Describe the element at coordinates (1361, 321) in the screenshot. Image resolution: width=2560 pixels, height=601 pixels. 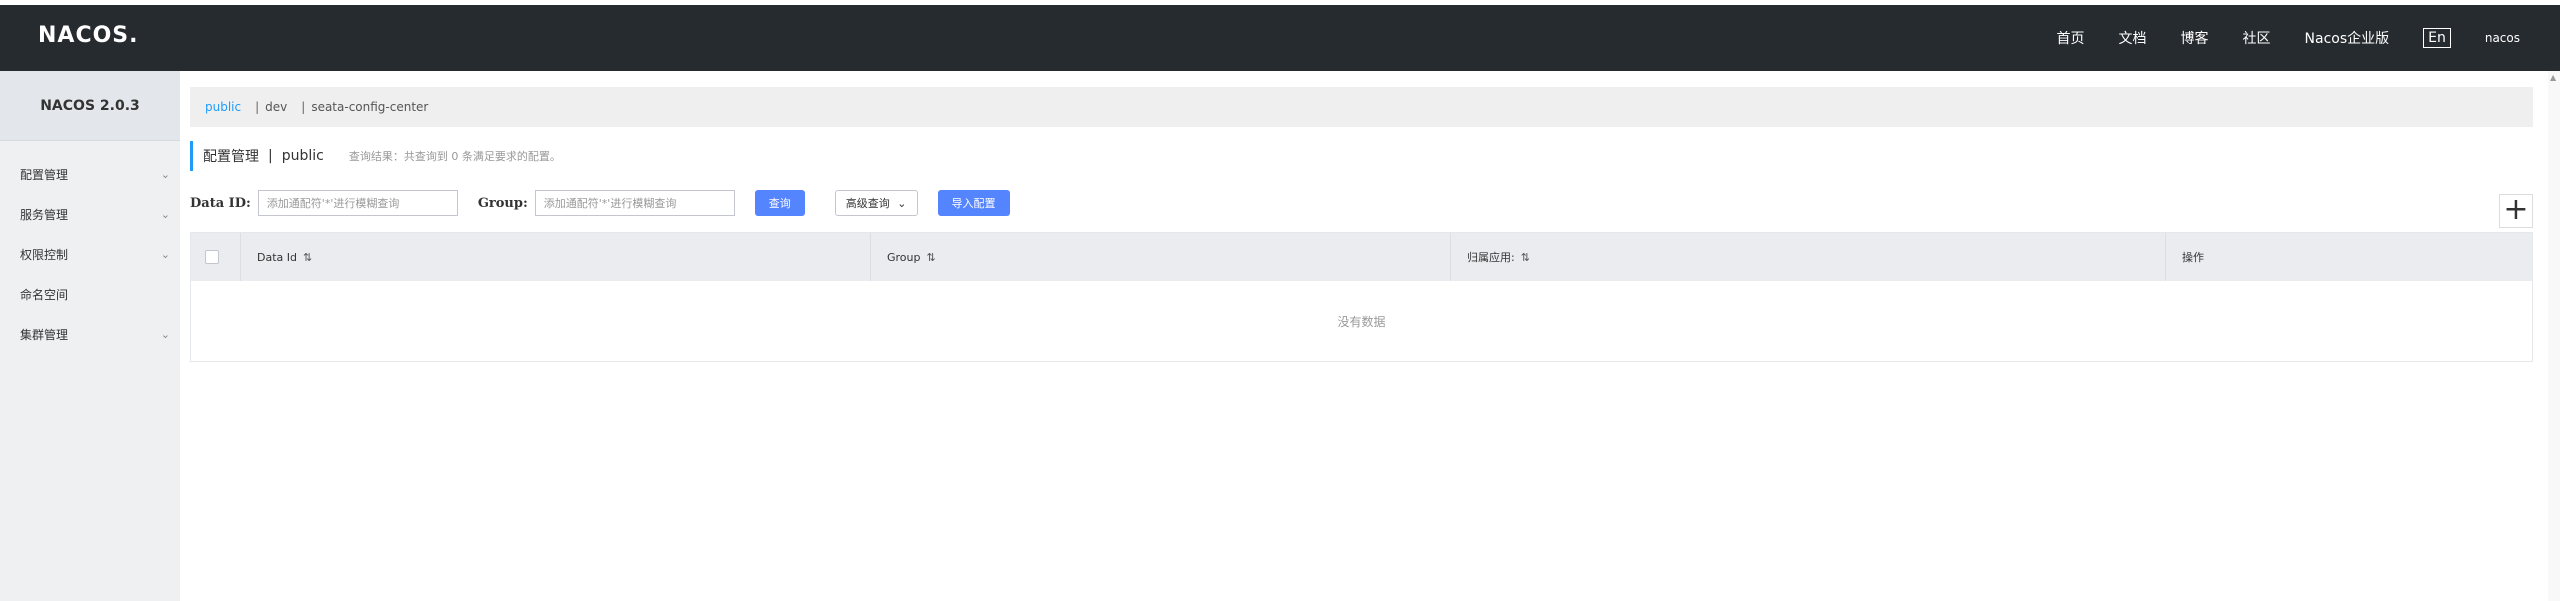
I see `table-empty: 没有数据` at that location.